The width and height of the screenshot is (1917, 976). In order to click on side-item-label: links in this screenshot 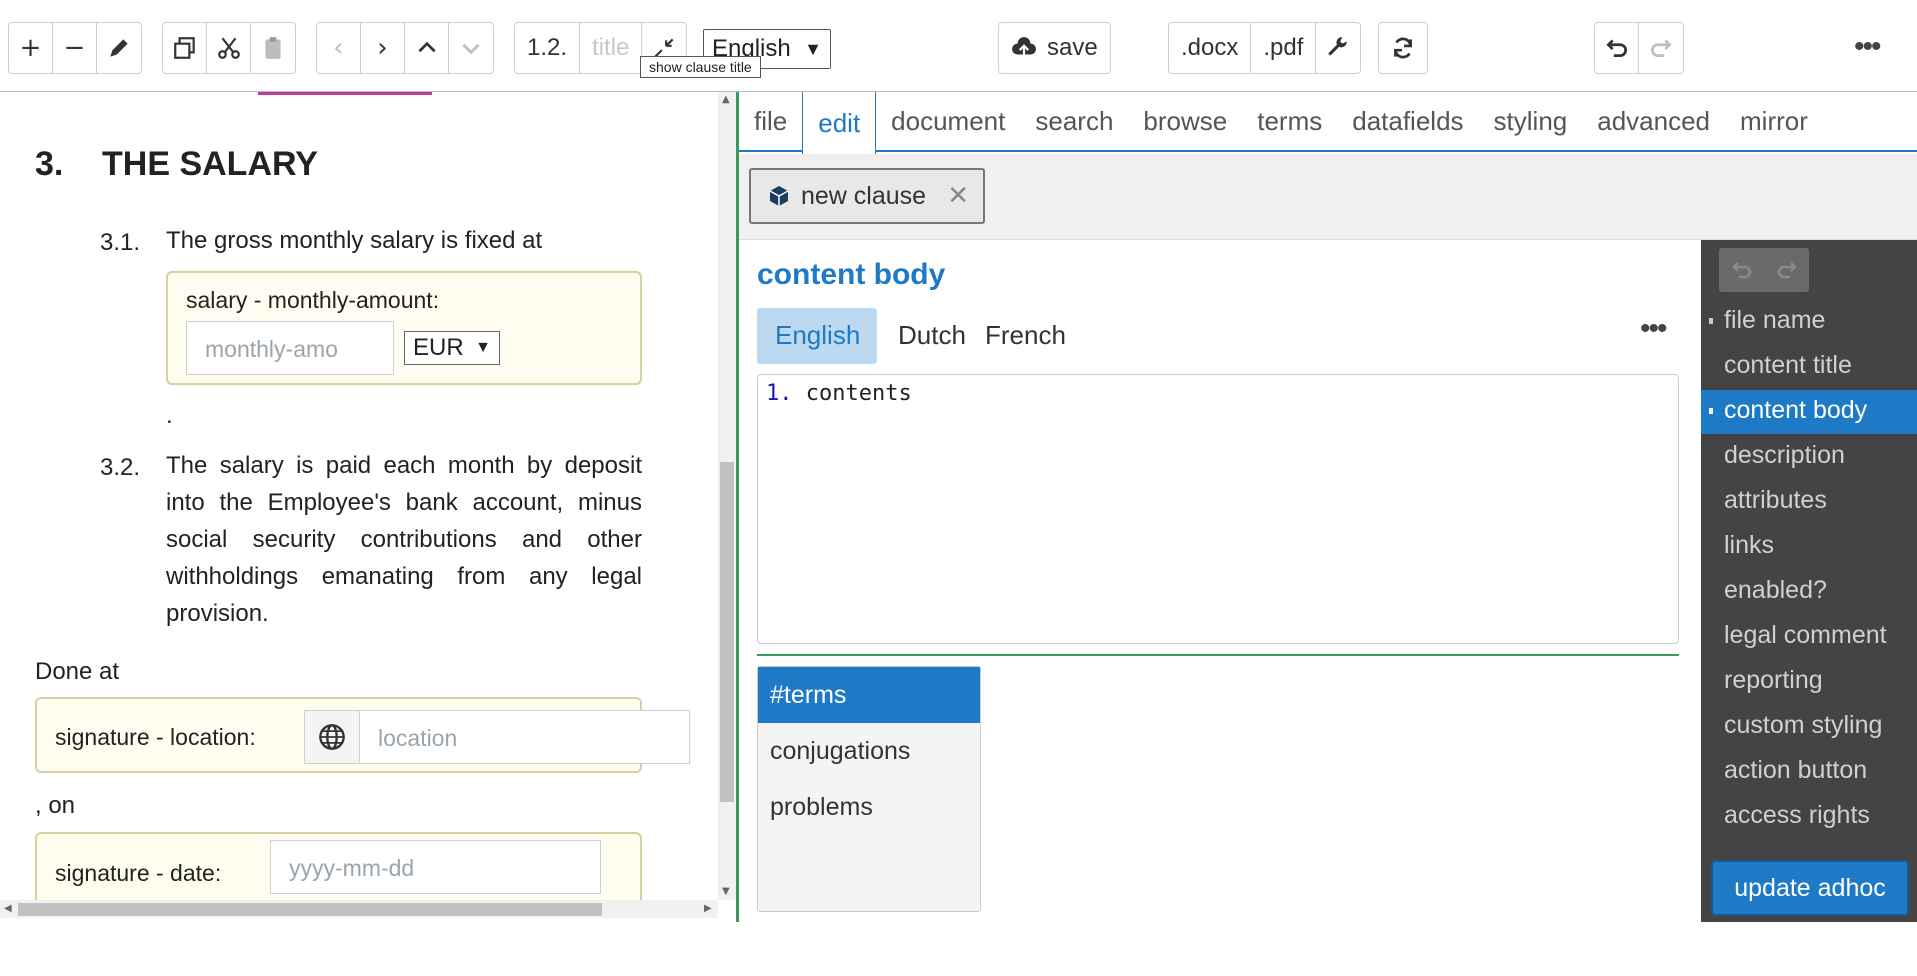, I will do `click(1749, 545)`.